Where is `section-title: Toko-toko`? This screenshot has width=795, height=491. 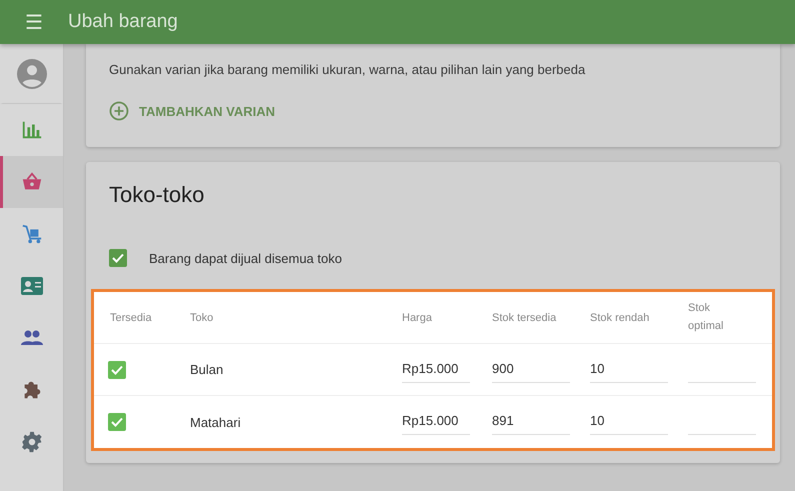
section-title: Toko-toko is located at coordinates (157, 195).